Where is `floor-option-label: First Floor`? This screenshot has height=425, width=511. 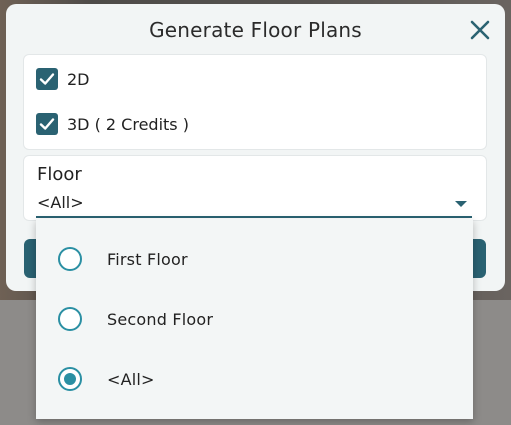 floor-option-label: First Floor is located at coordinates (147, 259).